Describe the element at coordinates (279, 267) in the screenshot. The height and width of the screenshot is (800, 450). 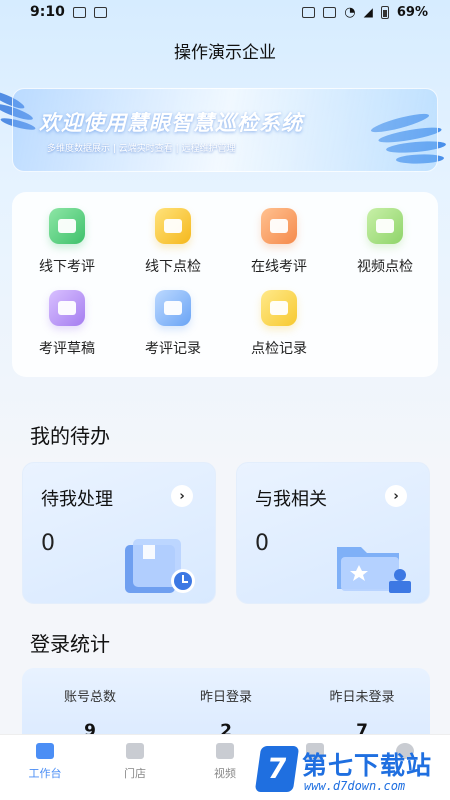
I see `function-label: 在线考评` at that location.